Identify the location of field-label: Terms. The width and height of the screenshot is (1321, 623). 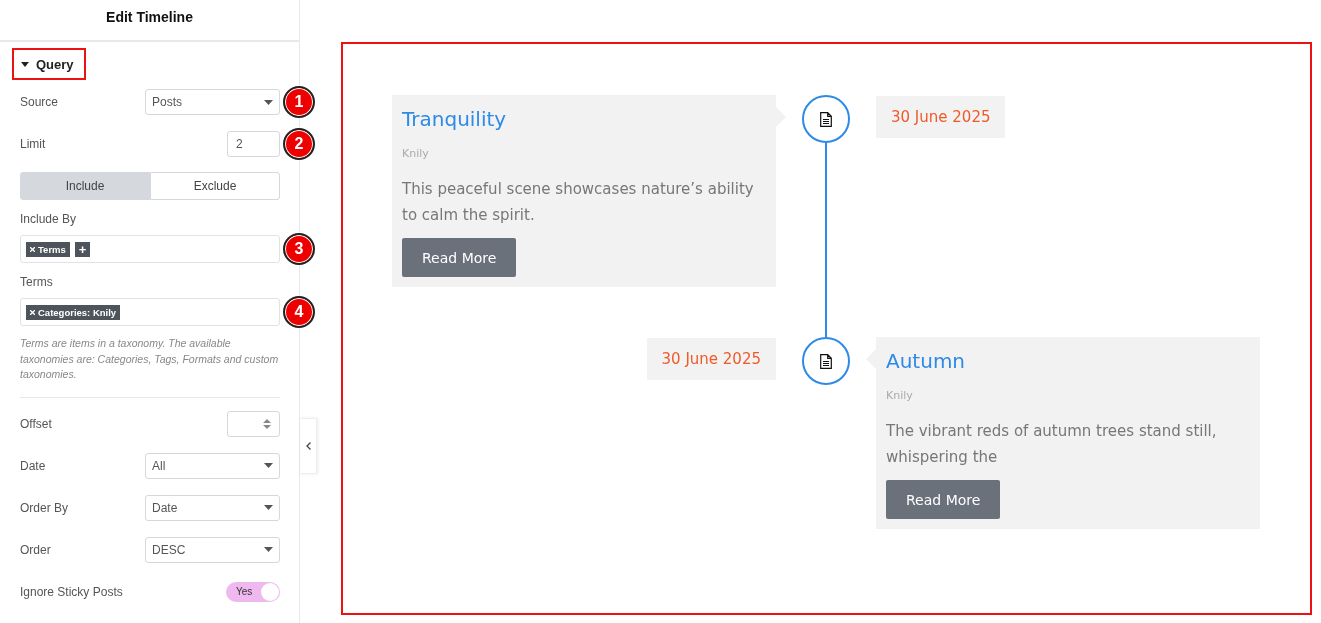
(37, 282).